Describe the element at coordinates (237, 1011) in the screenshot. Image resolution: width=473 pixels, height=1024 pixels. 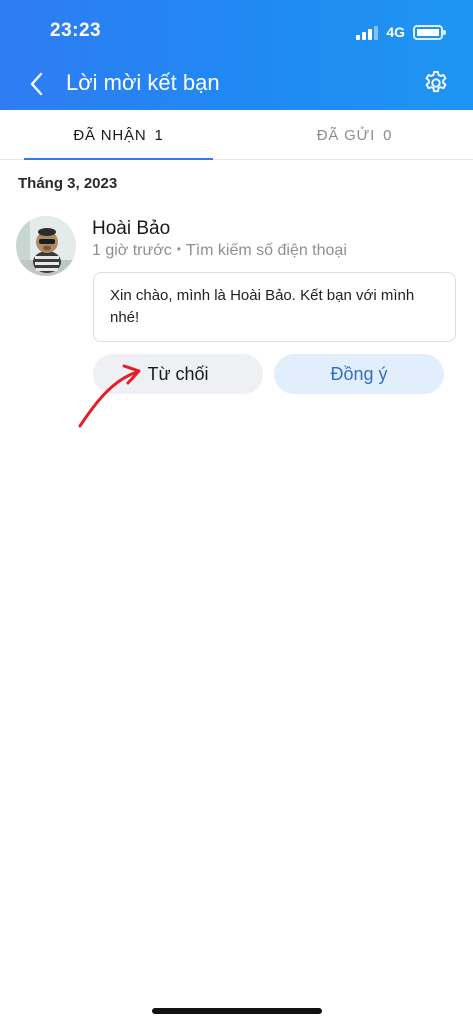
I see `home-indicator` at that location.